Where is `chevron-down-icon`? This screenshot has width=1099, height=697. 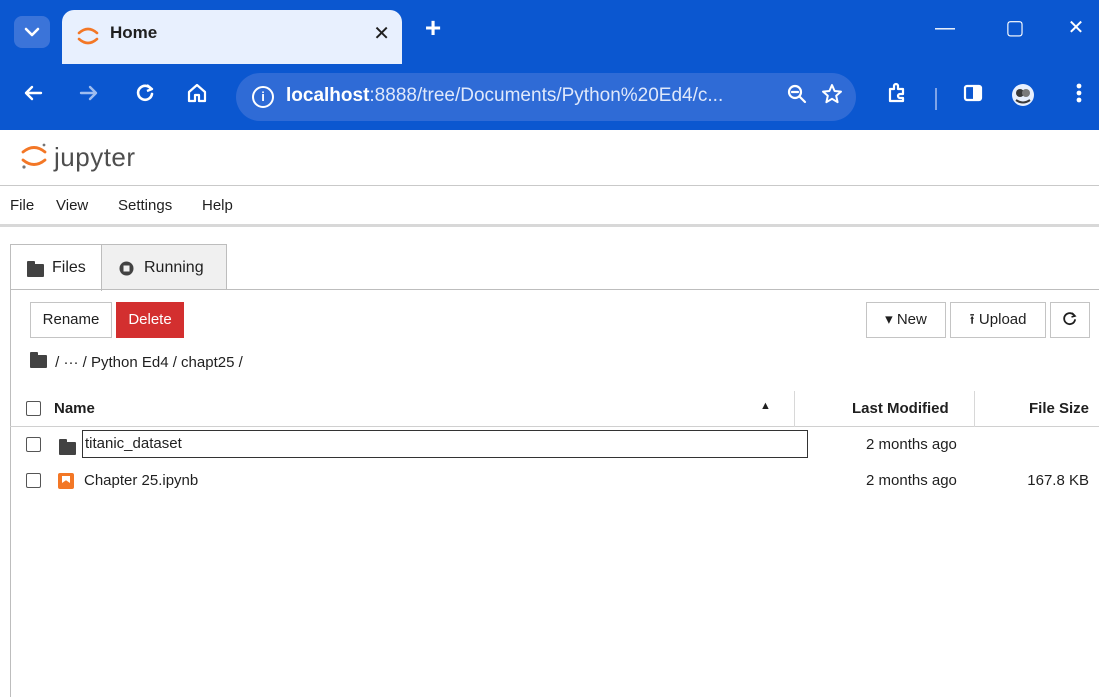 chevron-down-icon is located at coordinates (32, 32).